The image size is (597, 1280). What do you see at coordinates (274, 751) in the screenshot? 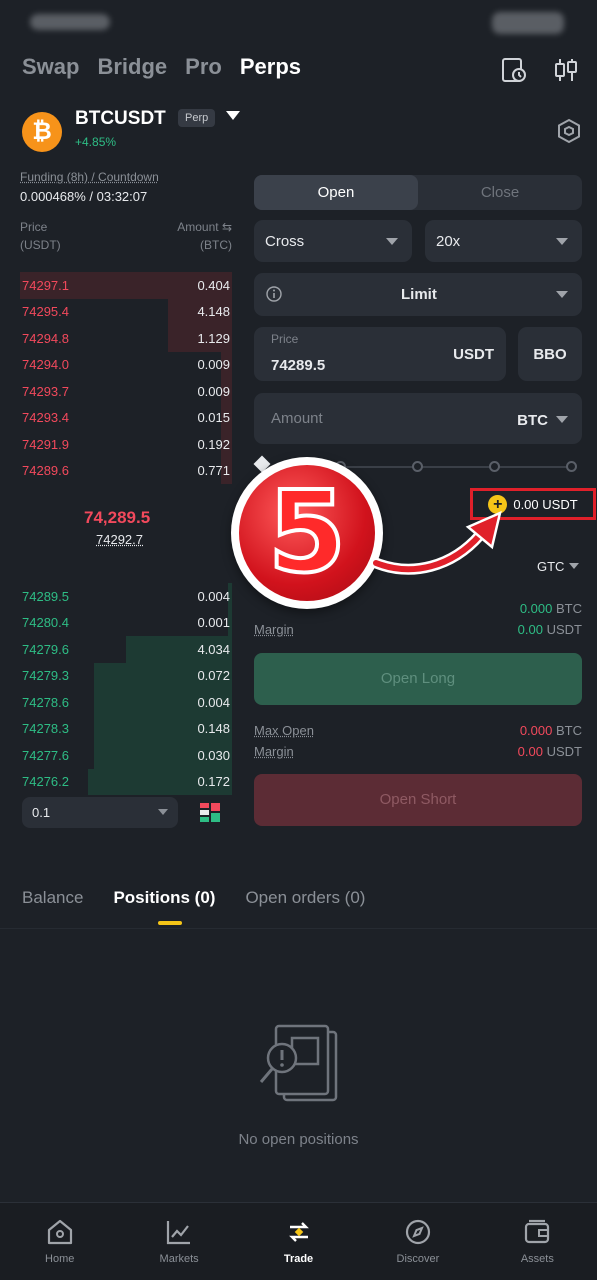
I see `short-margin-label: Margin` at bounding box center [274, 751].